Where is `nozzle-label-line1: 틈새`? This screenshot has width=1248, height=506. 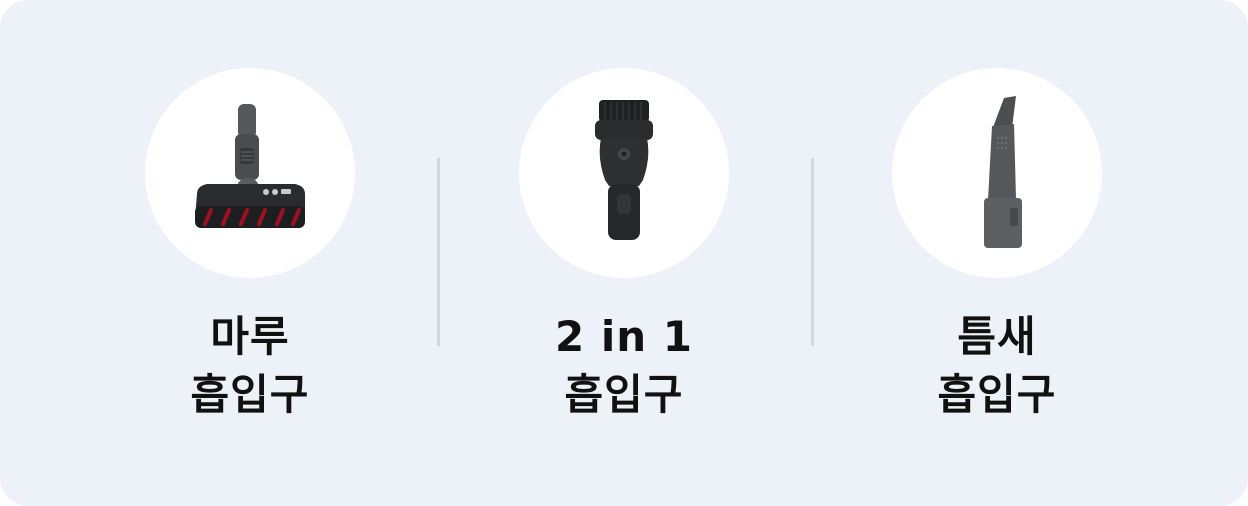
nozzle-label-line1: 틈새 is located at coordinates (997, 336).